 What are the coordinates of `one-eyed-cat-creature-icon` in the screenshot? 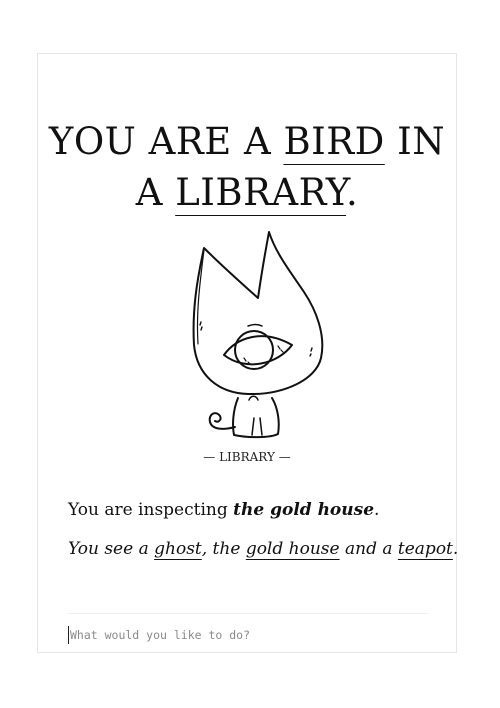 It's located at (258, 335).